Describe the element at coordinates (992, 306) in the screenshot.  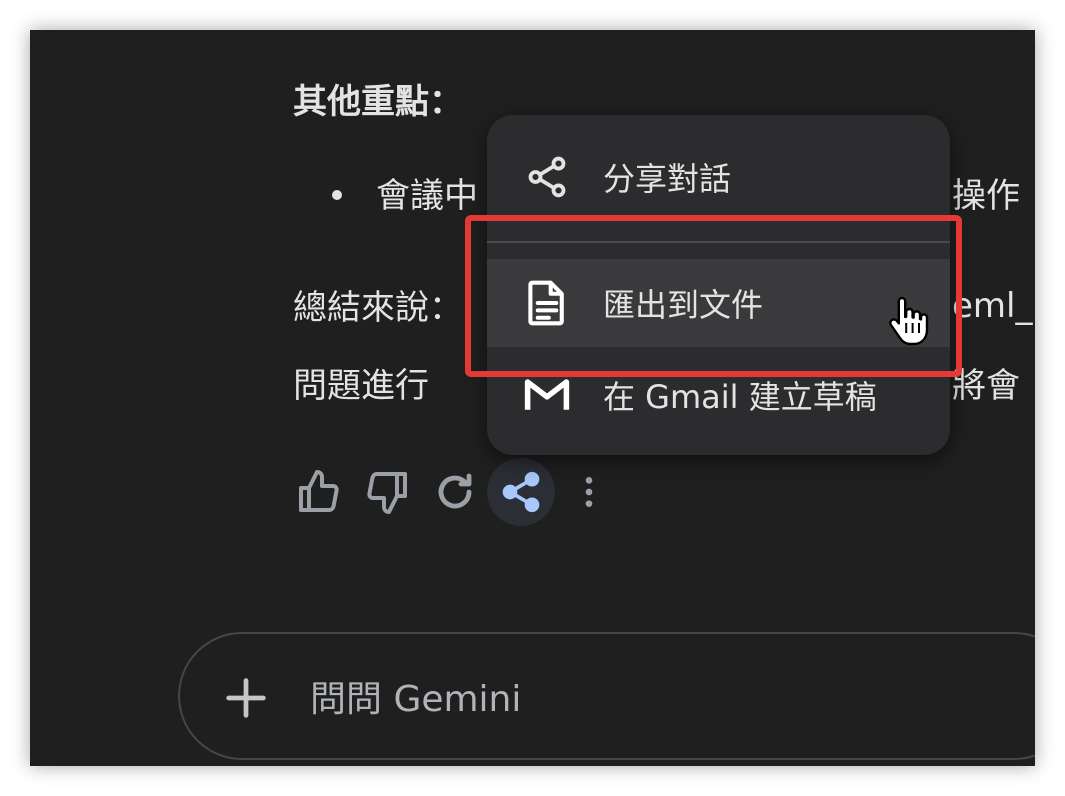
I see `summary-line-1-tail: eml_` at that location.